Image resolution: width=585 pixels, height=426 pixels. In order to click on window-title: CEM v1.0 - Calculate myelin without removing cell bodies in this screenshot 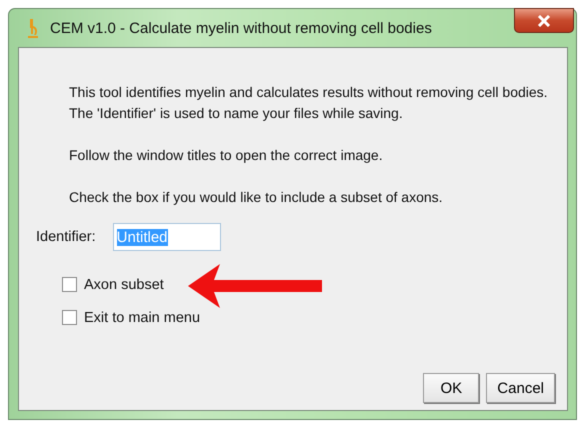, I will do `click(241, 28)`.